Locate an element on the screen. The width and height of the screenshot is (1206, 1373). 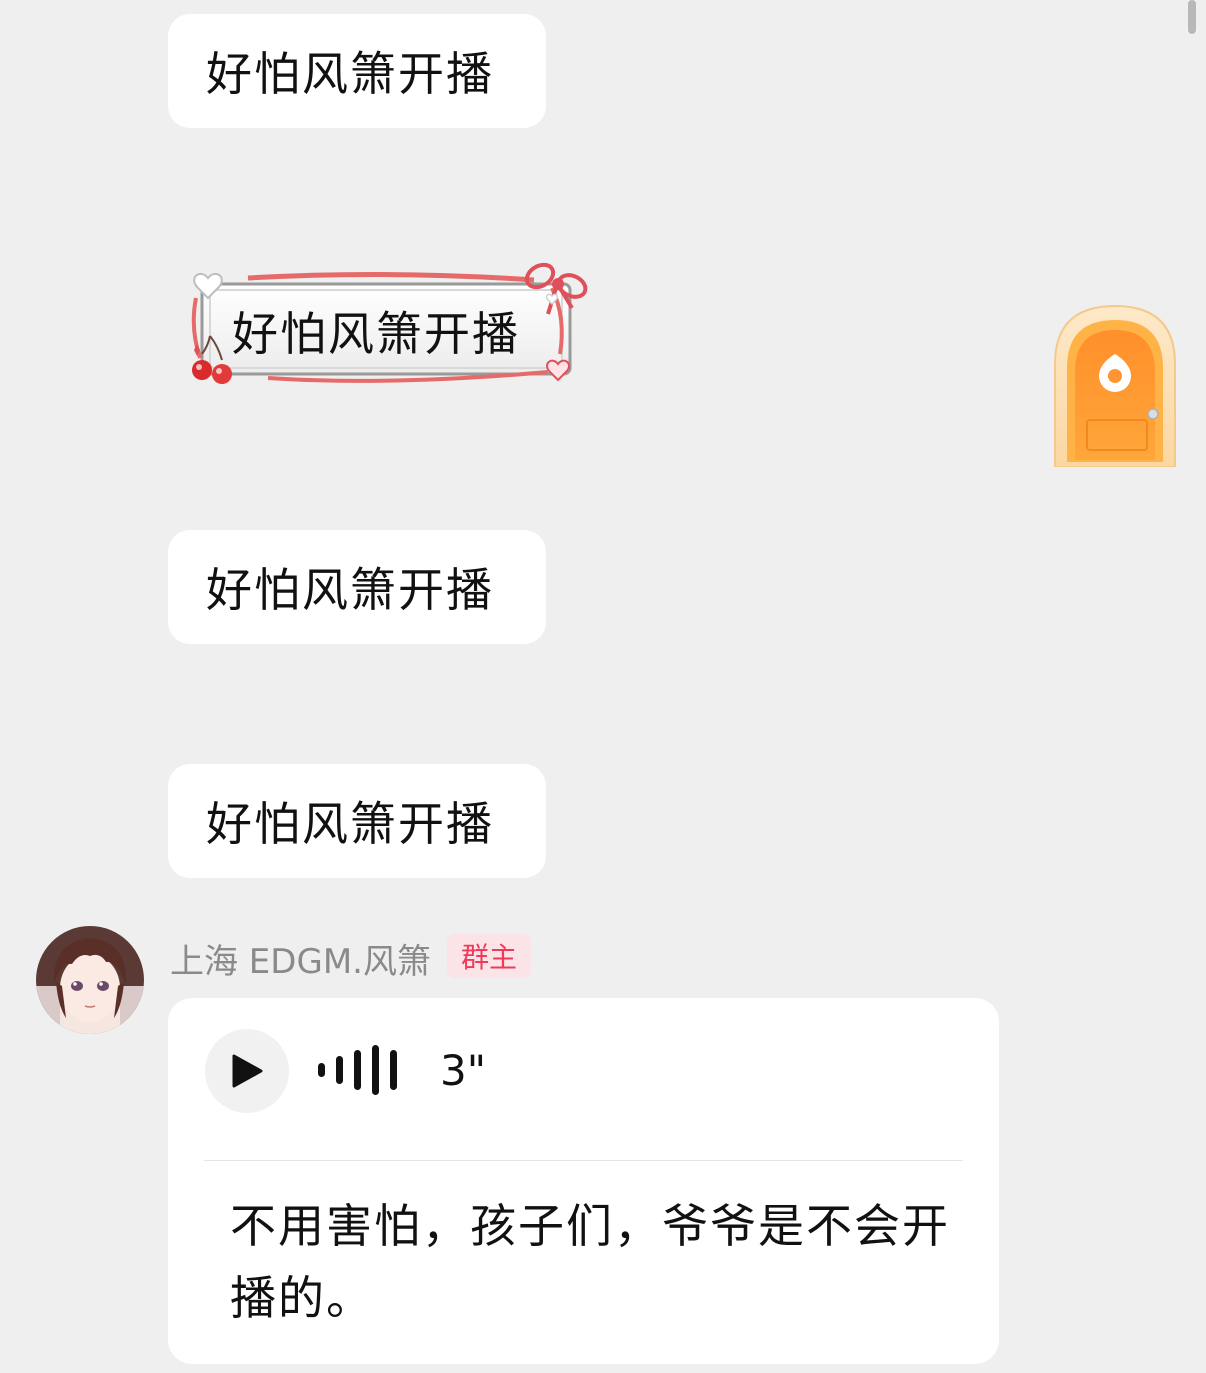
role-badge: 群主 is located at coordinates (489, 956).